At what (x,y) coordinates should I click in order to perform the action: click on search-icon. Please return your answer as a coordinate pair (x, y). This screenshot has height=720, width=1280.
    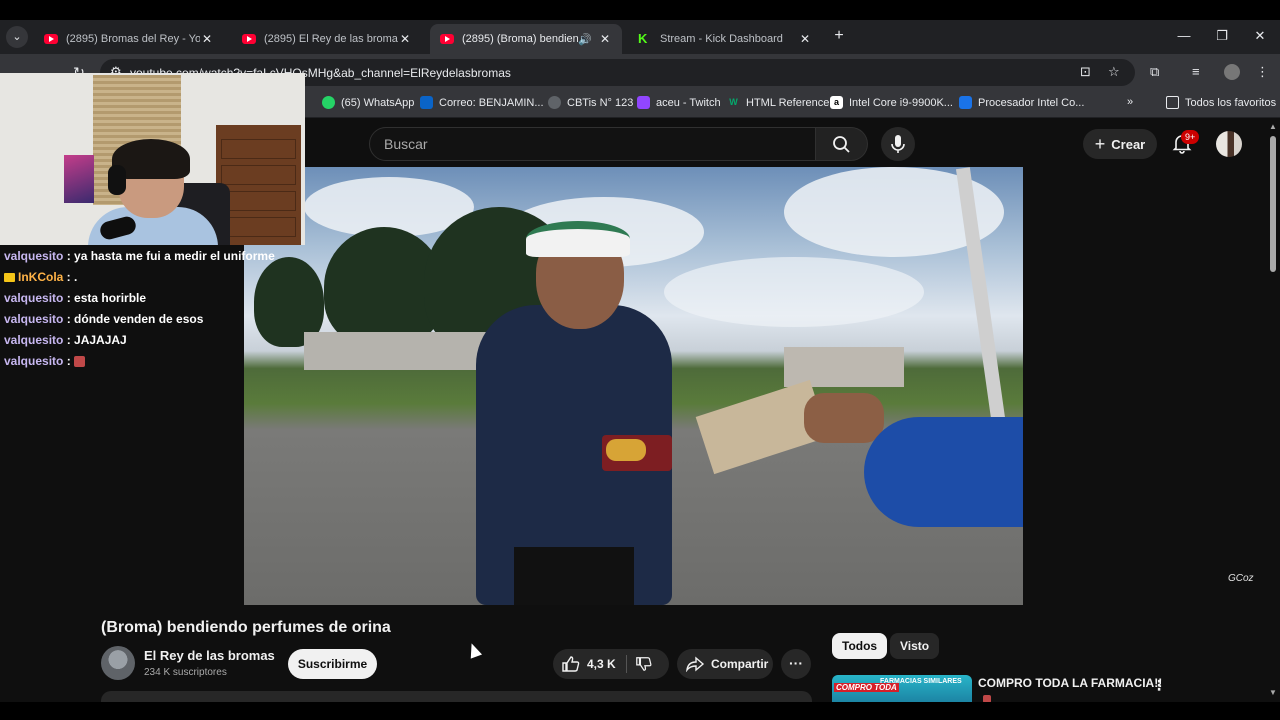
    Looking at the image, I should click on (841, 144).